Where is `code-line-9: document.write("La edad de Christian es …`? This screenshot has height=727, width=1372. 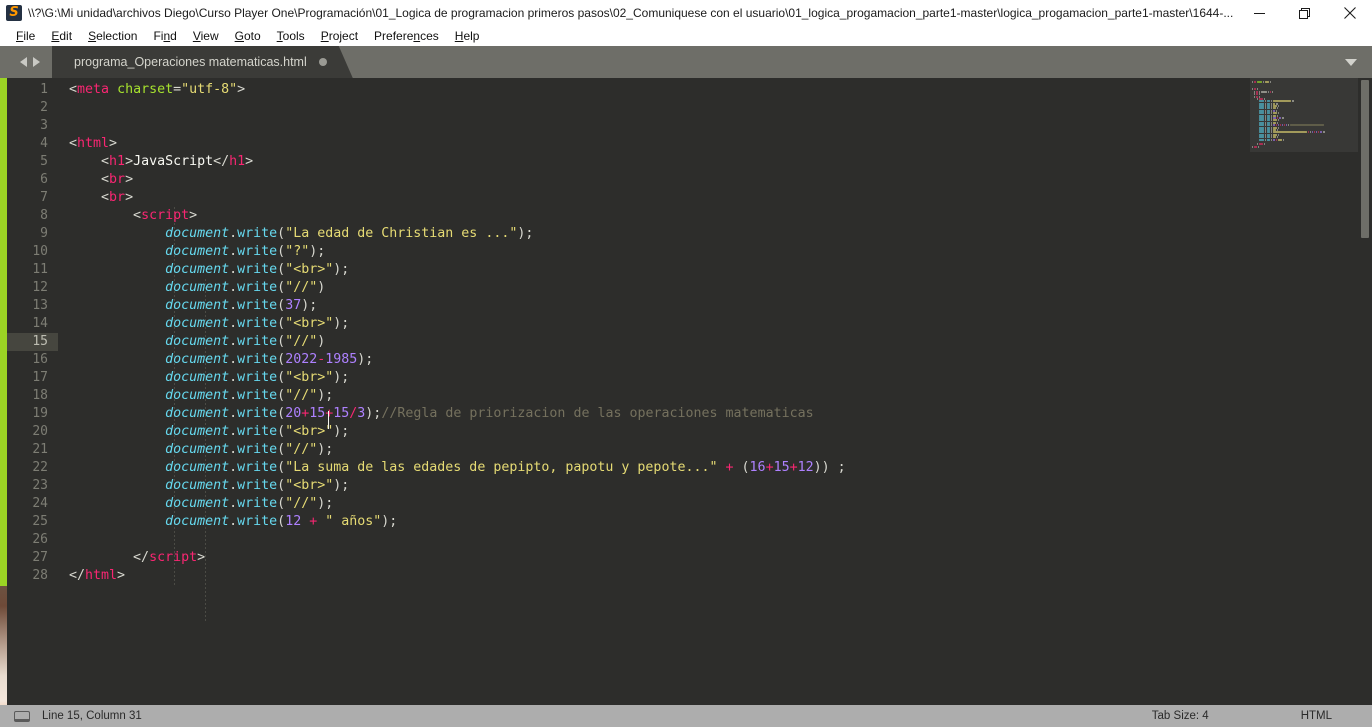
code-line-9: document.write("La edad de Christian es … is located at coordinates (654, 234).